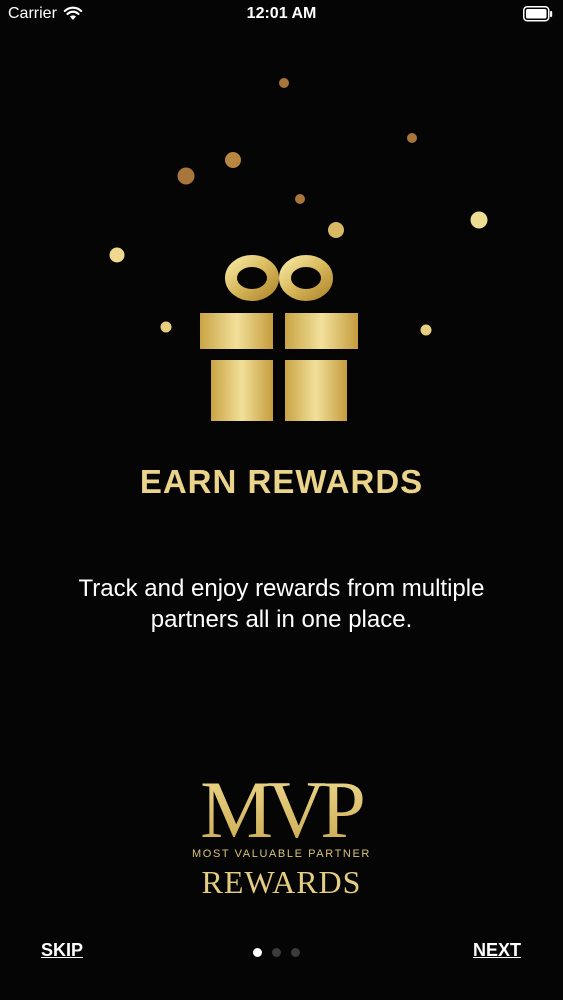  I want to click on status-bar: Carrier 12:01 AM, so click(281, 15).